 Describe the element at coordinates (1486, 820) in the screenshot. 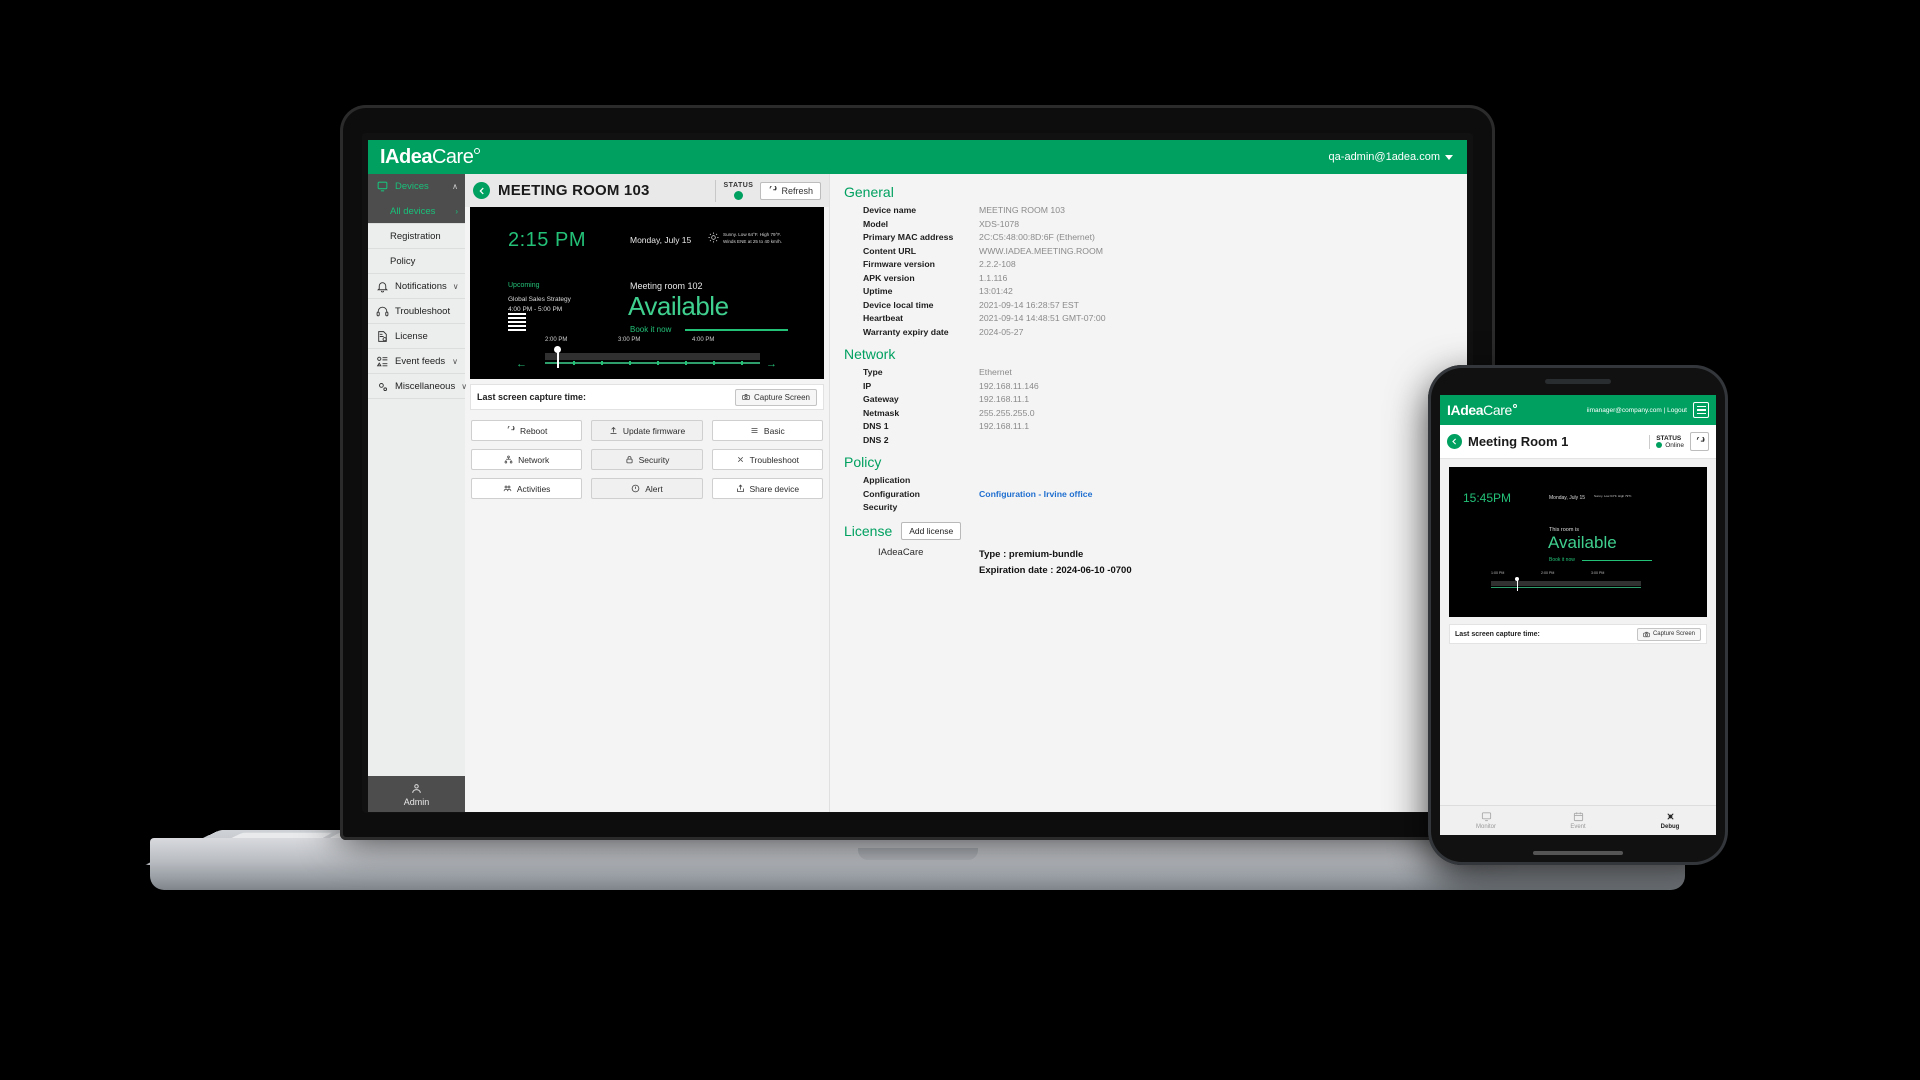

I see `phone-tab-monitor: Monitor` at that location.